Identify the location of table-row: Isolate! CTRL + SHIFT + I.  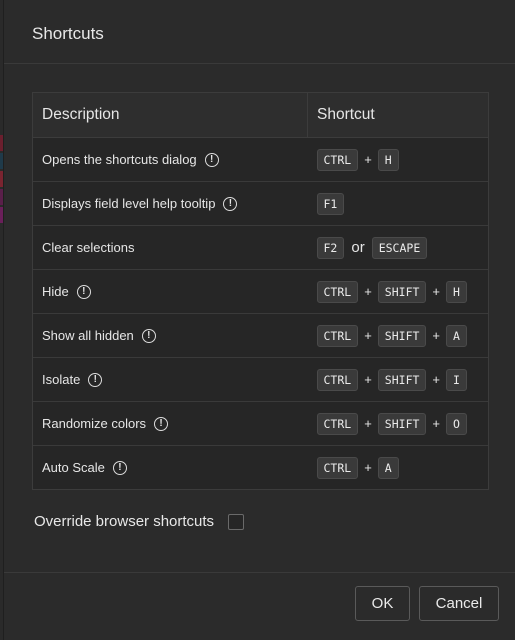
(260, 379).